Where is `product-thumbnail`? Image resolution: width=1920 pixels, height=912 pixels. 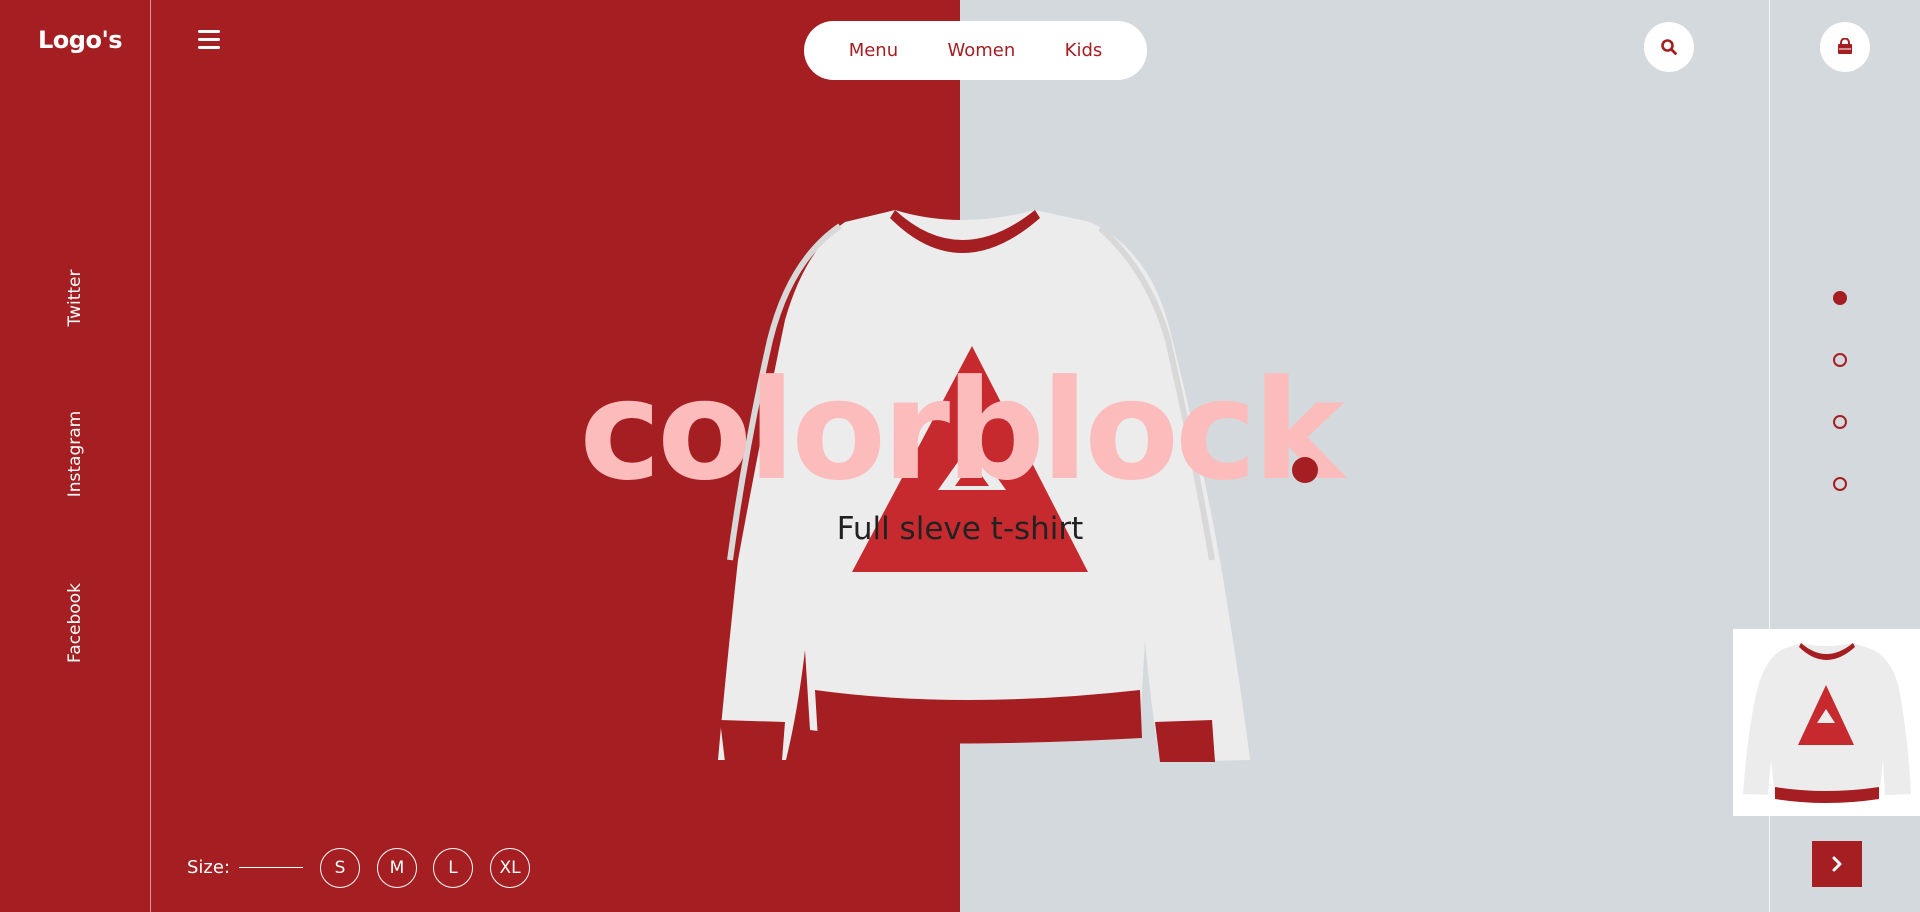
product-thumbnail is located at coordinates (1826, 722).